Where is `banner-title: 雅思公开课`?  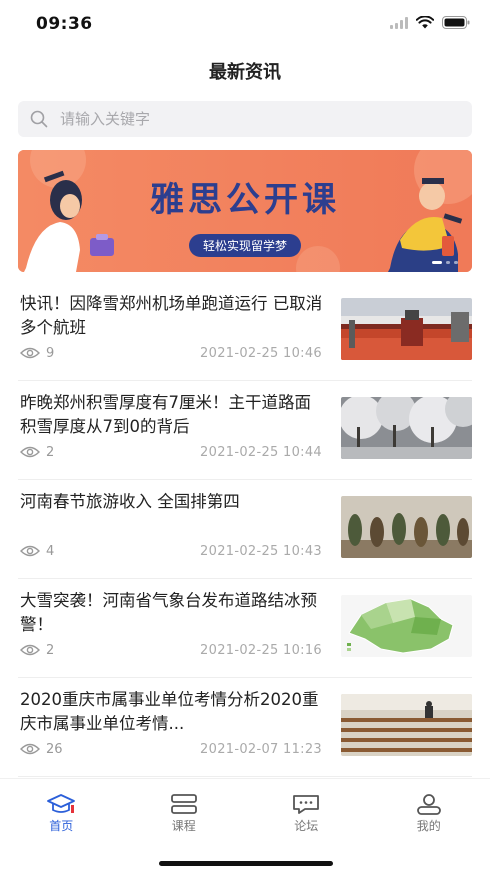
banner-title: 雅思公开课 is located at coordinates (245, 200).